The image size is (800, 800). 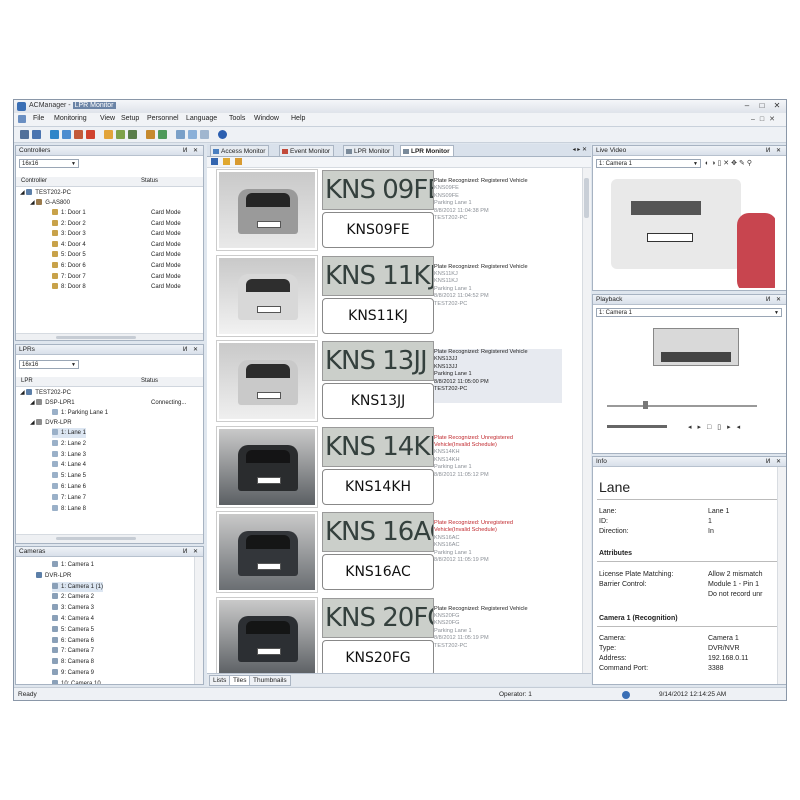 I want to click on timeline-slider, so click(x=645, y=405).